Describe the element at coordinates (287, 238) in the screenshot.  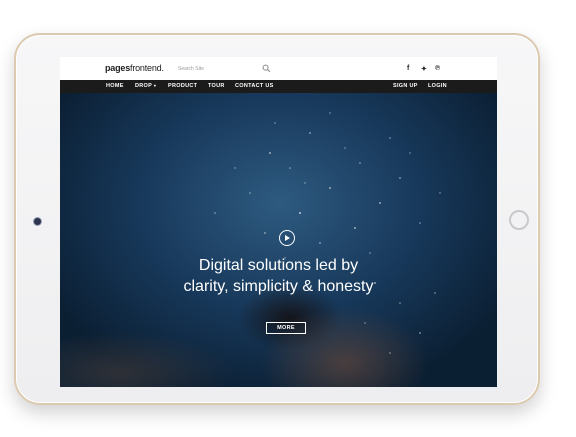
I see `play-icon` at that location.